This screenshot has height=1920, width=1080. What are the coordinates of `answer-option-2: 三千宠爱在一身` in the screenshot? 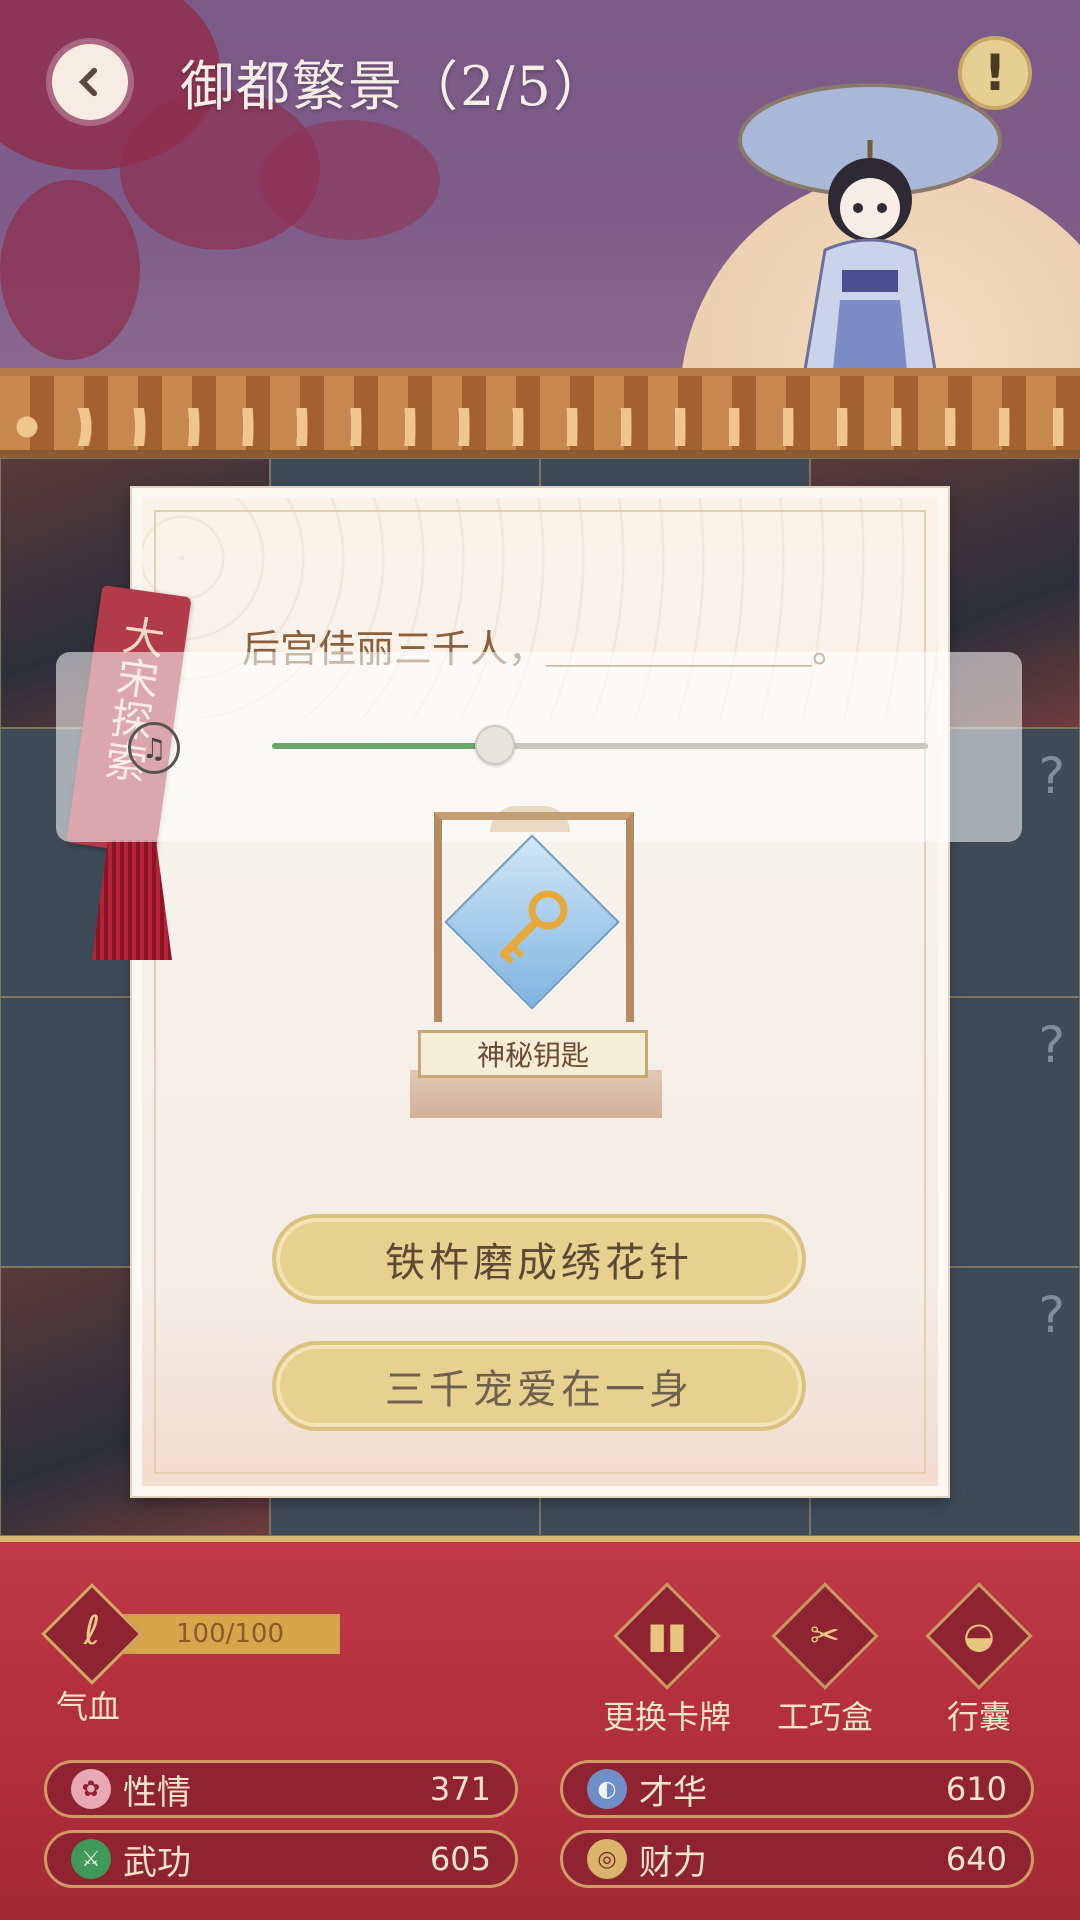 It's located at (539, 1386).